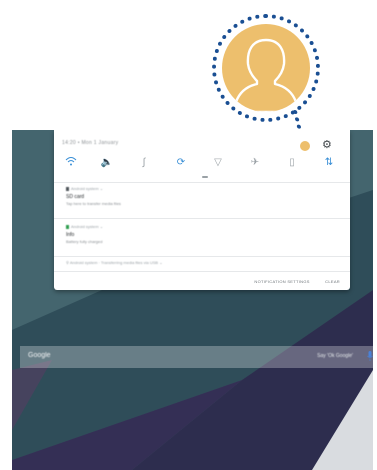 The width and height of the screenshot is (377, 470). What do you see at coordinates (71, 163) in the screenshot?
I see `wifi-icon` at bounding box center [71, 163].